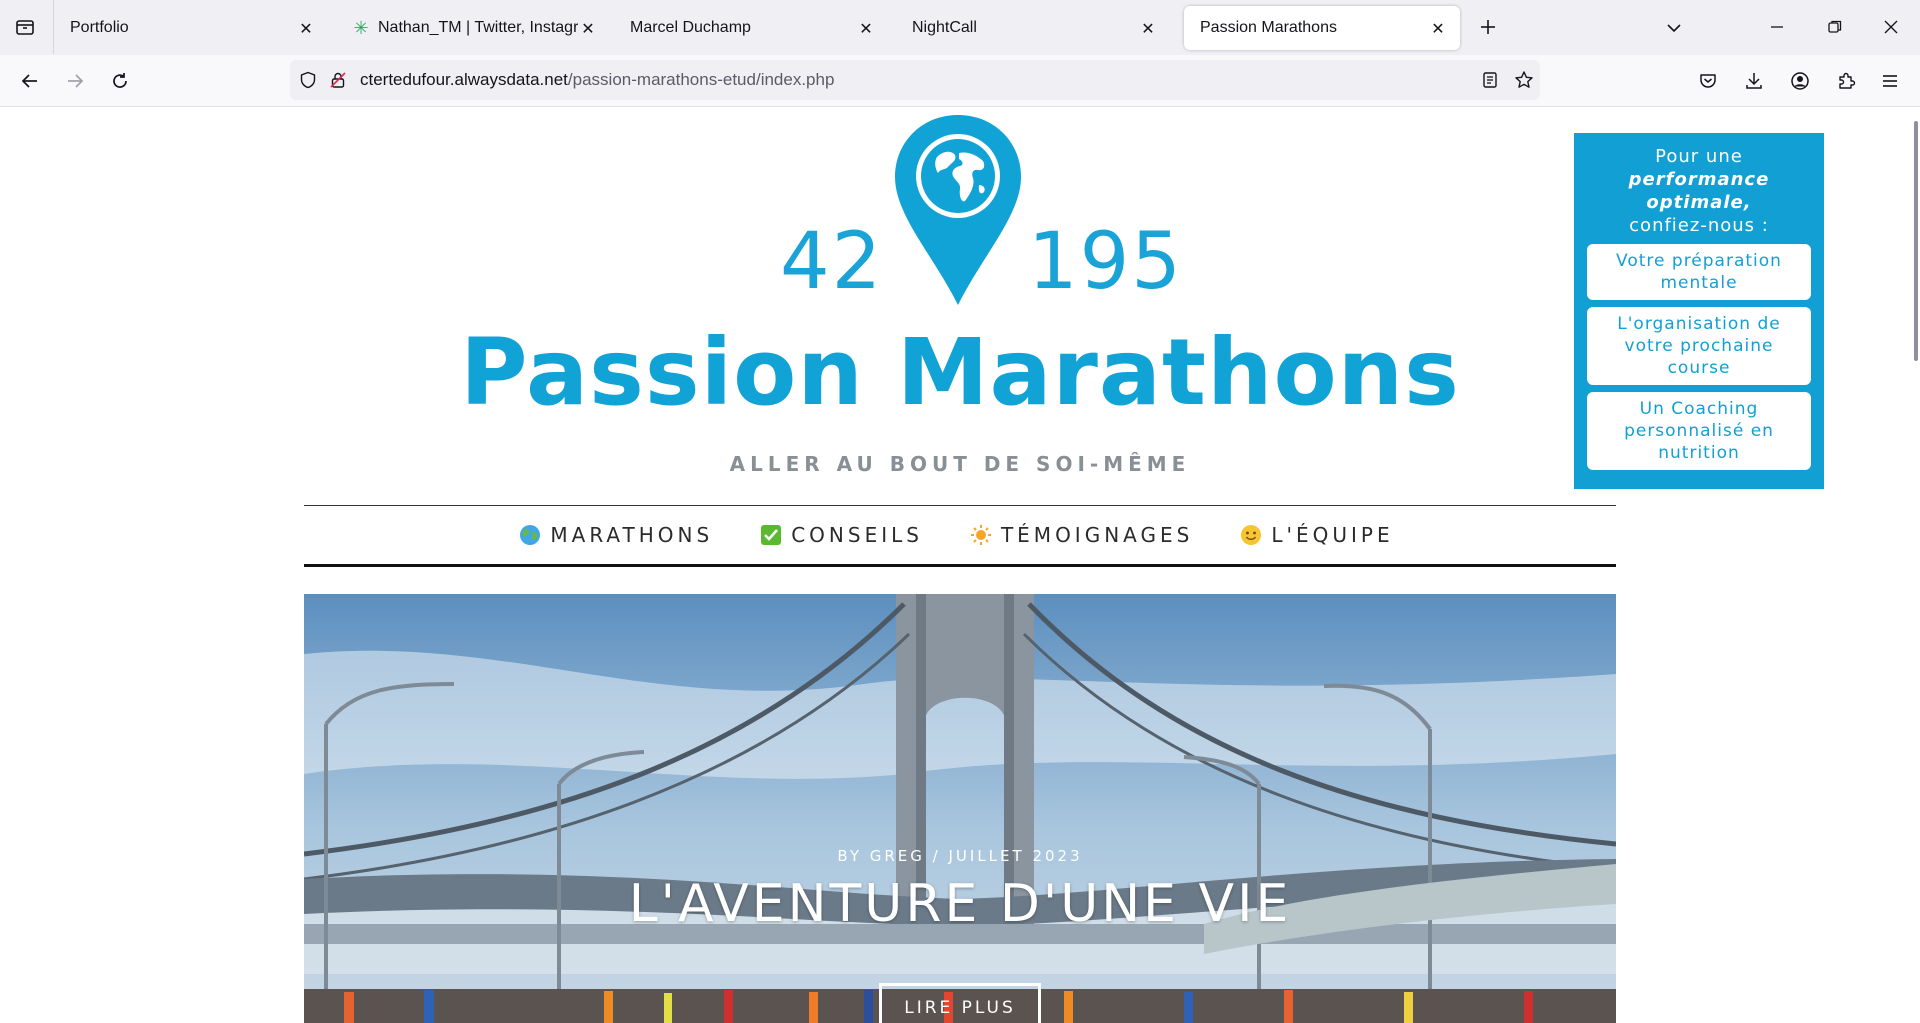 The width and height of the screenshot is (1920, 1023). What do you see at coordinates (944, 27) in the screenshot?
I see `tab-title: NightCall` at bounding box center [944, 27].